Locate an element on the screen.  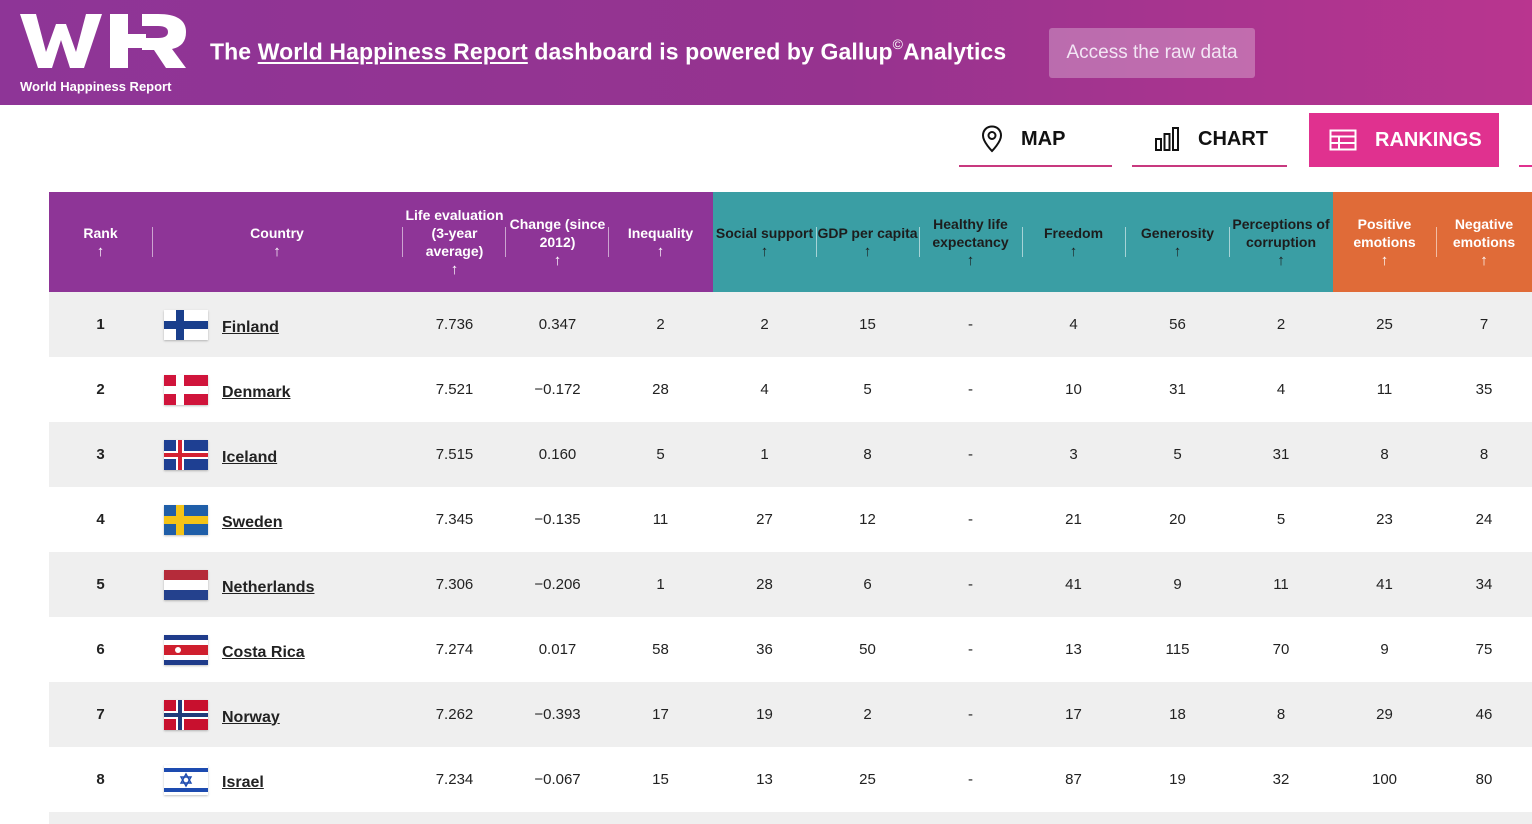
table-row: 8 Israel 7.234 −0.067 15 13 25 - 87 19 32 100 80 is located at coordinates (790, 779).